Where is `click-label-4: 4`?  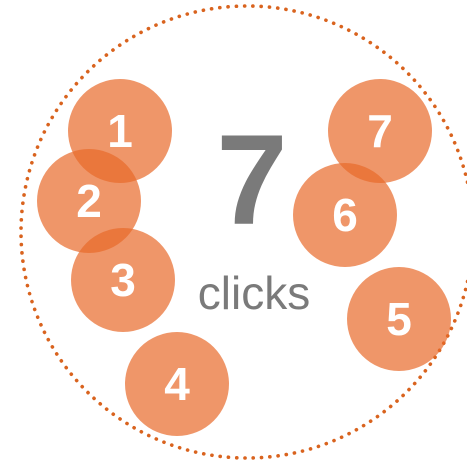 click-label-4: 4 is located at coordinates (177, 384).